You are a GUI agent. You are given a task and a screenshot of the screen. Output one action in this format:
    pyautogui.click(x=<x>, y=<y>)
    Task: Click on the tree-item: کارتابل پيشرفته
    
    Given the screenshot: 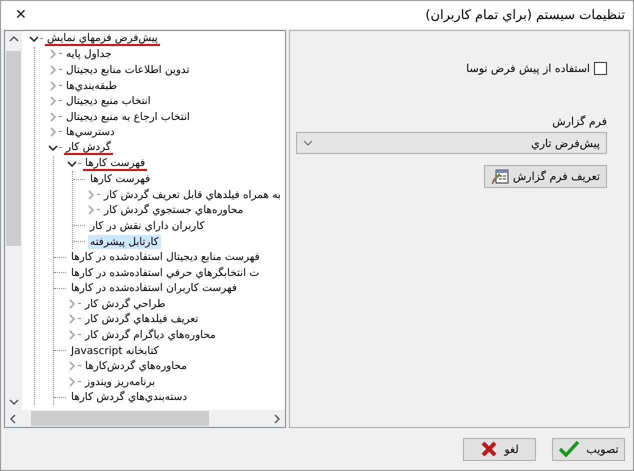 What is the action you would take?
    pyautogui.click(x=124, y=241)
    